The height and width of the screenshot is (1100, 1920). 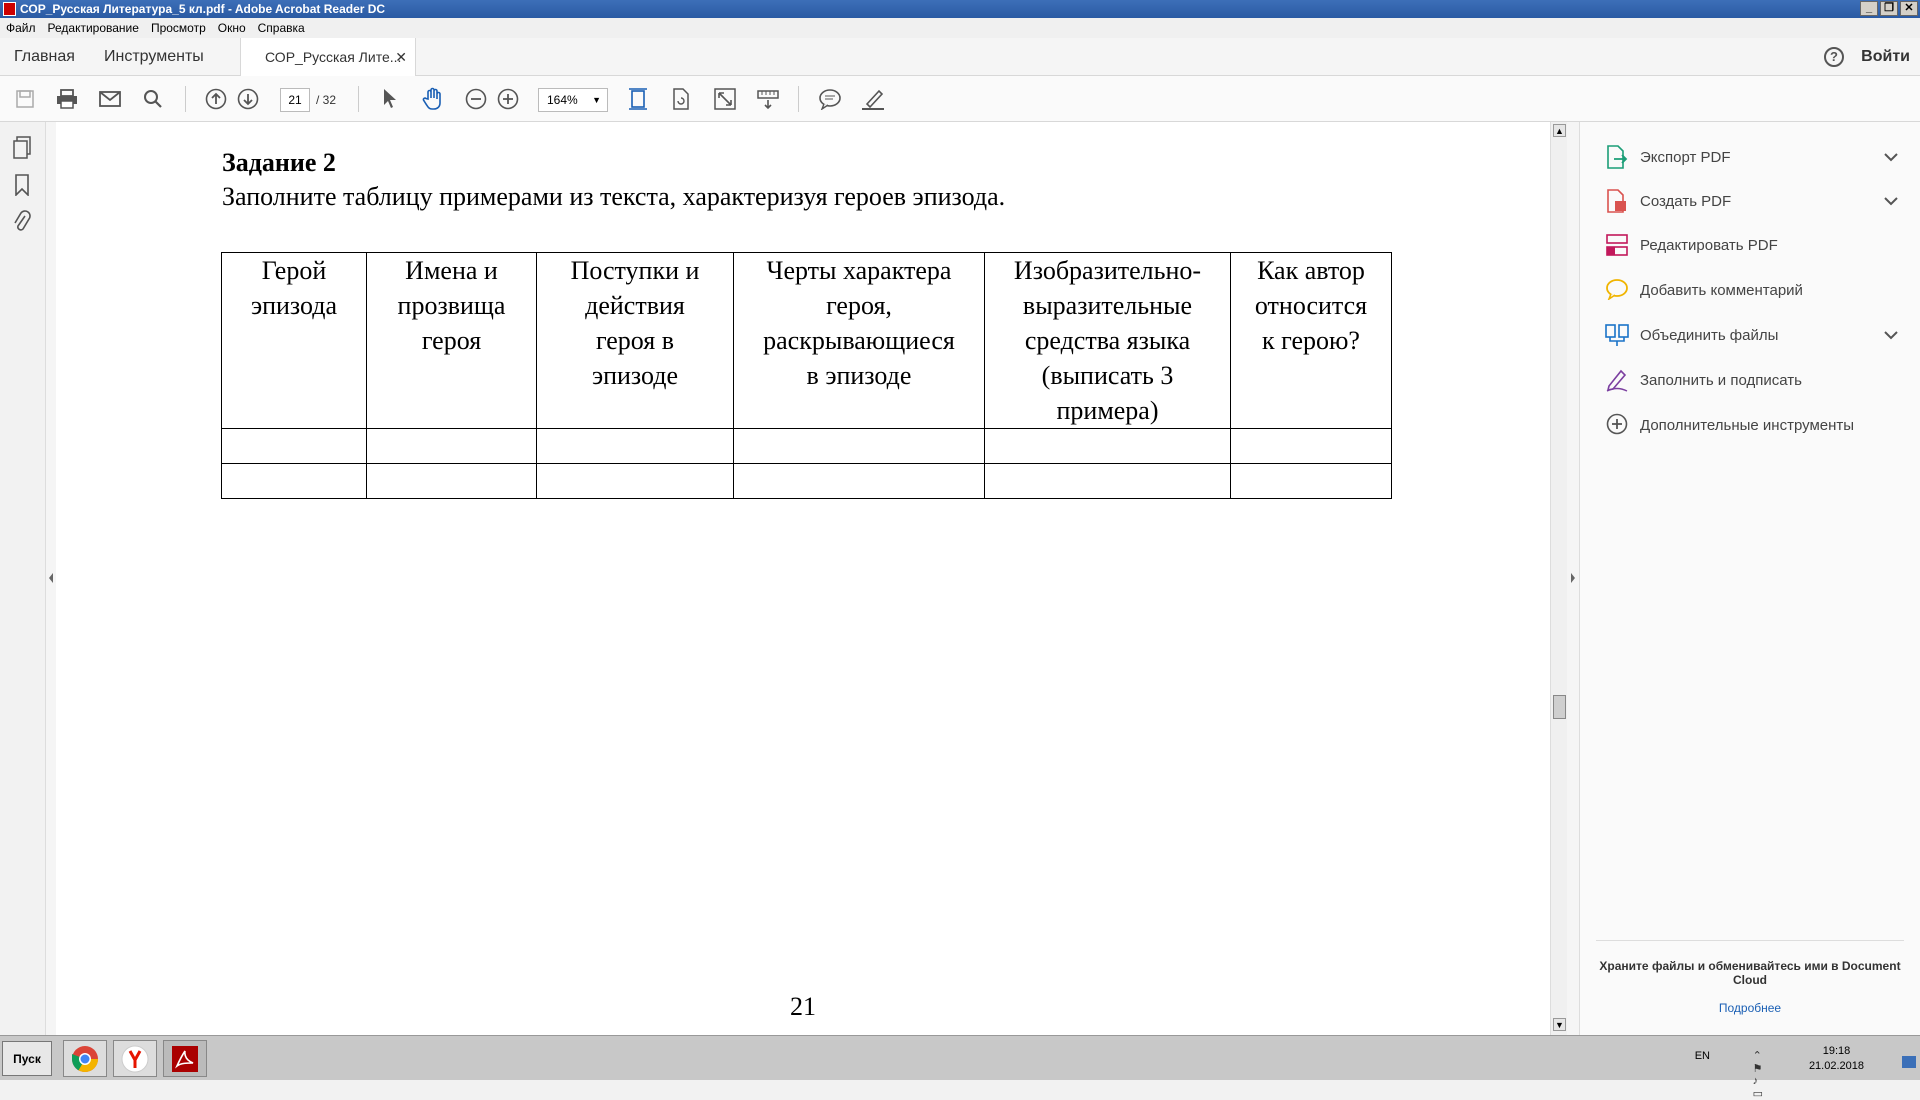 What do you see at coordinates (248, 99) in the screenshot?
I see `next-page-icon` at bounding box center [248, 99].